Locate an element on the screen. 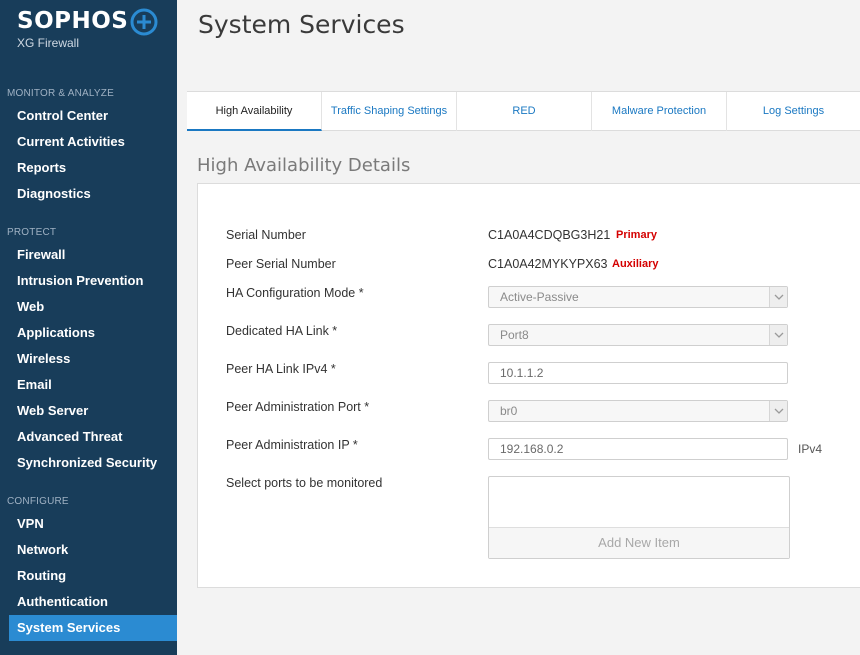 The width and height of the screenshot is (860, 655). serial-number-value: C1A0A4CDQBG3H21 is located at coordinates (549, 235).